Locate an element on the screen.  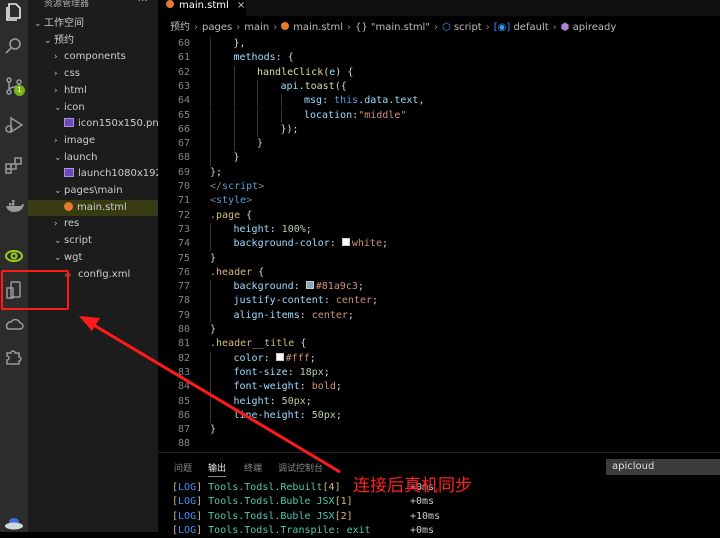
code-token: , is located at coordinates (421, 101).